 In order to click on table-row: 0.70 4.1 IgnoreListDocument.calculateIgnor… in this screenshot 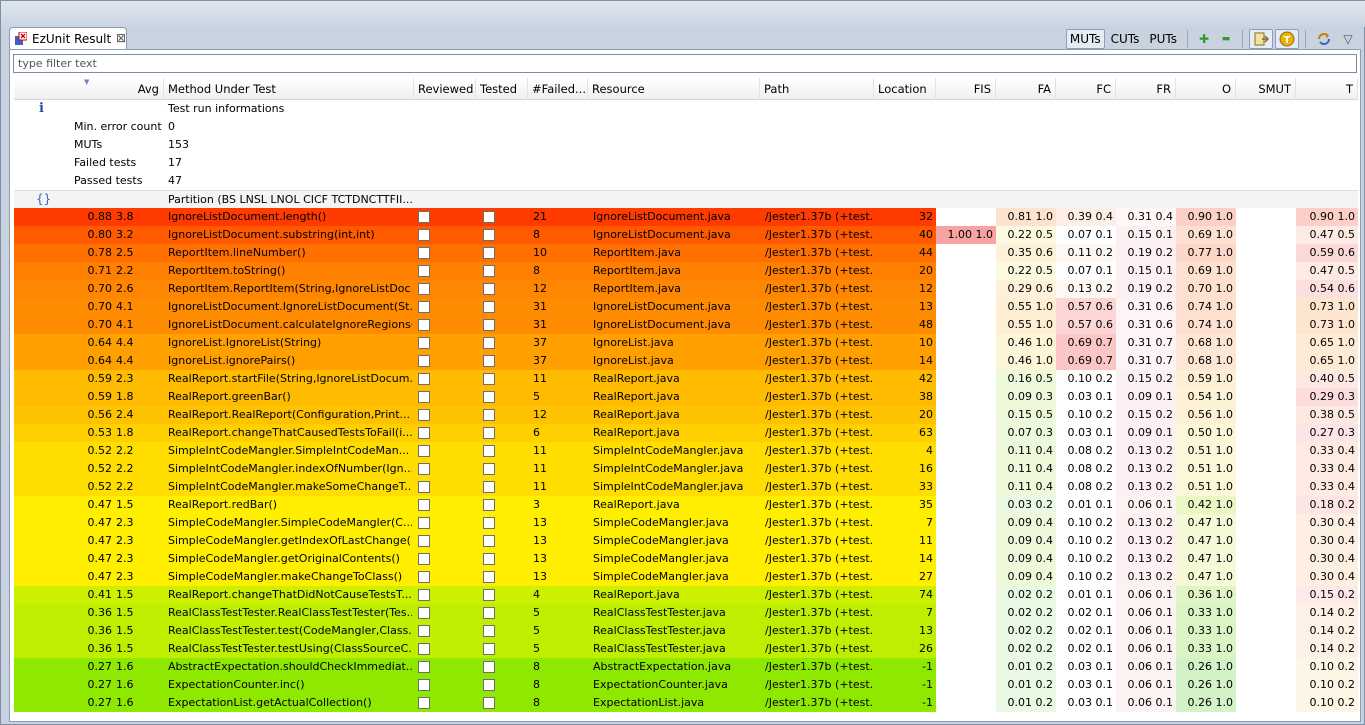, I will do `click(686, 325)`.